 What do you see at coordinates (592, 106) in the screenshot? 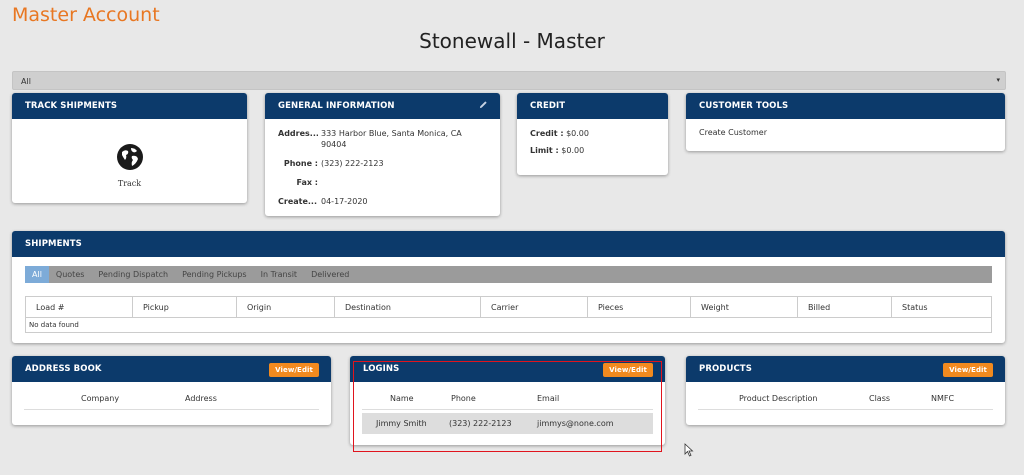
I see `credit-header: CREDIT` at bounding box center [592, 106].